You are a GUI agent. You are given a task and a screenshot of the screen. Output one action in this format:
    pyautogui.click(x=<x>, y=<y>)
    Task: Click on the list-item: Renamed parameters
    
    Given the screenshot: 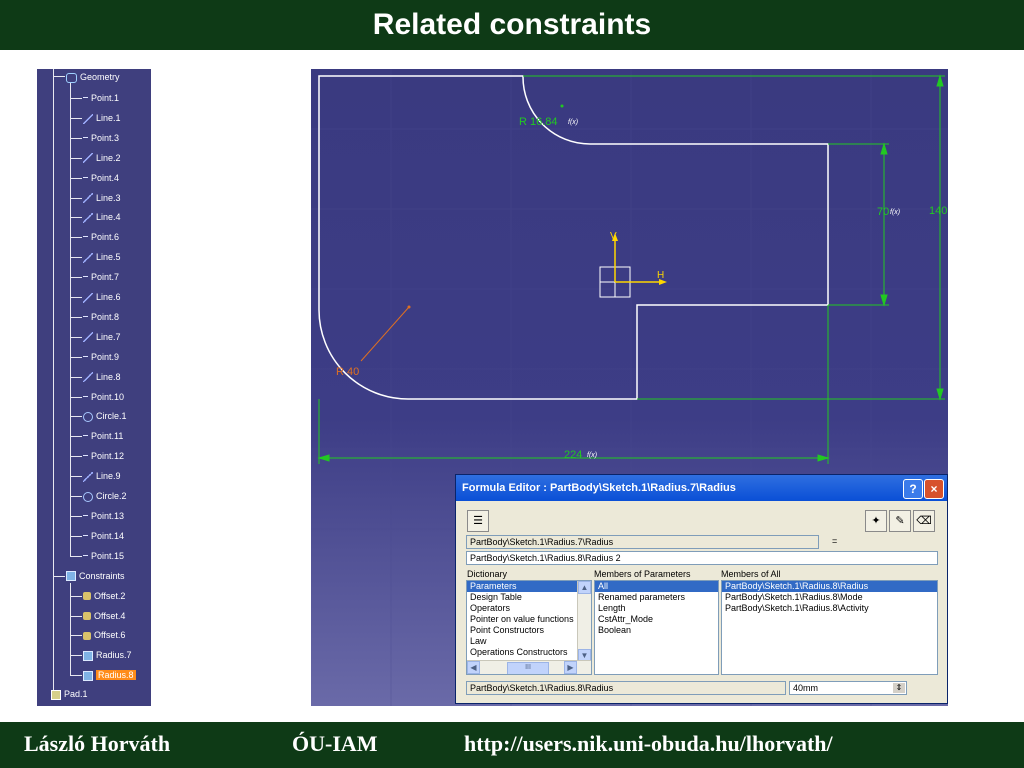 What is the action you would take?
    pyautogui.click(x=656, y=597)
    